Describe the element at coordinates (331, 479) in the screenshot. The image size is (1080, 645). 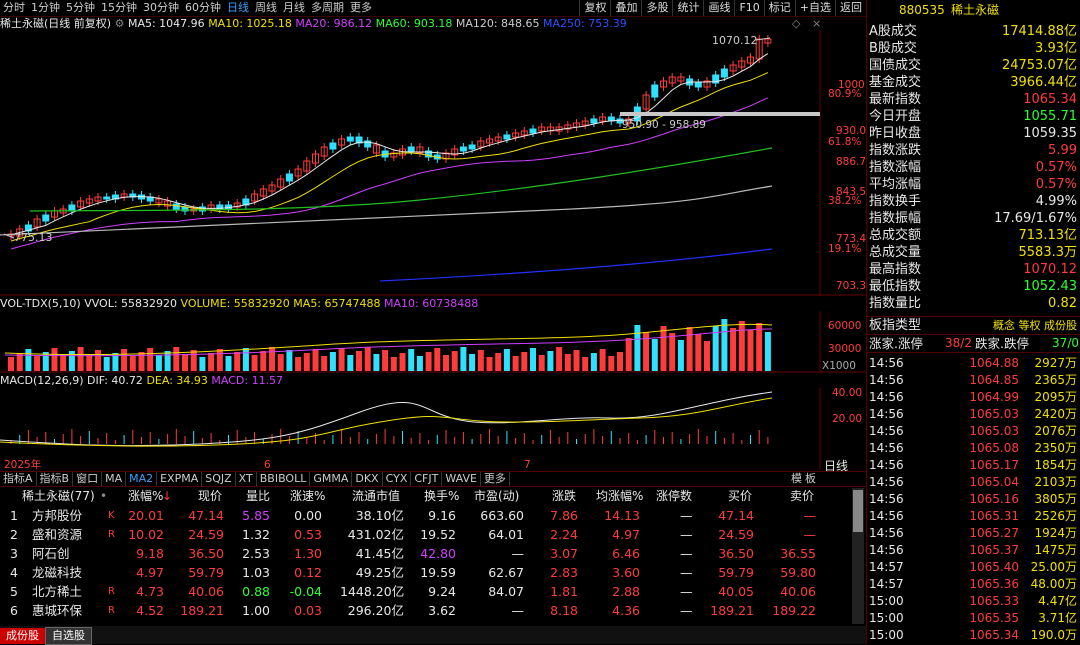
I see `tab-gmma: GMMA` at that location.